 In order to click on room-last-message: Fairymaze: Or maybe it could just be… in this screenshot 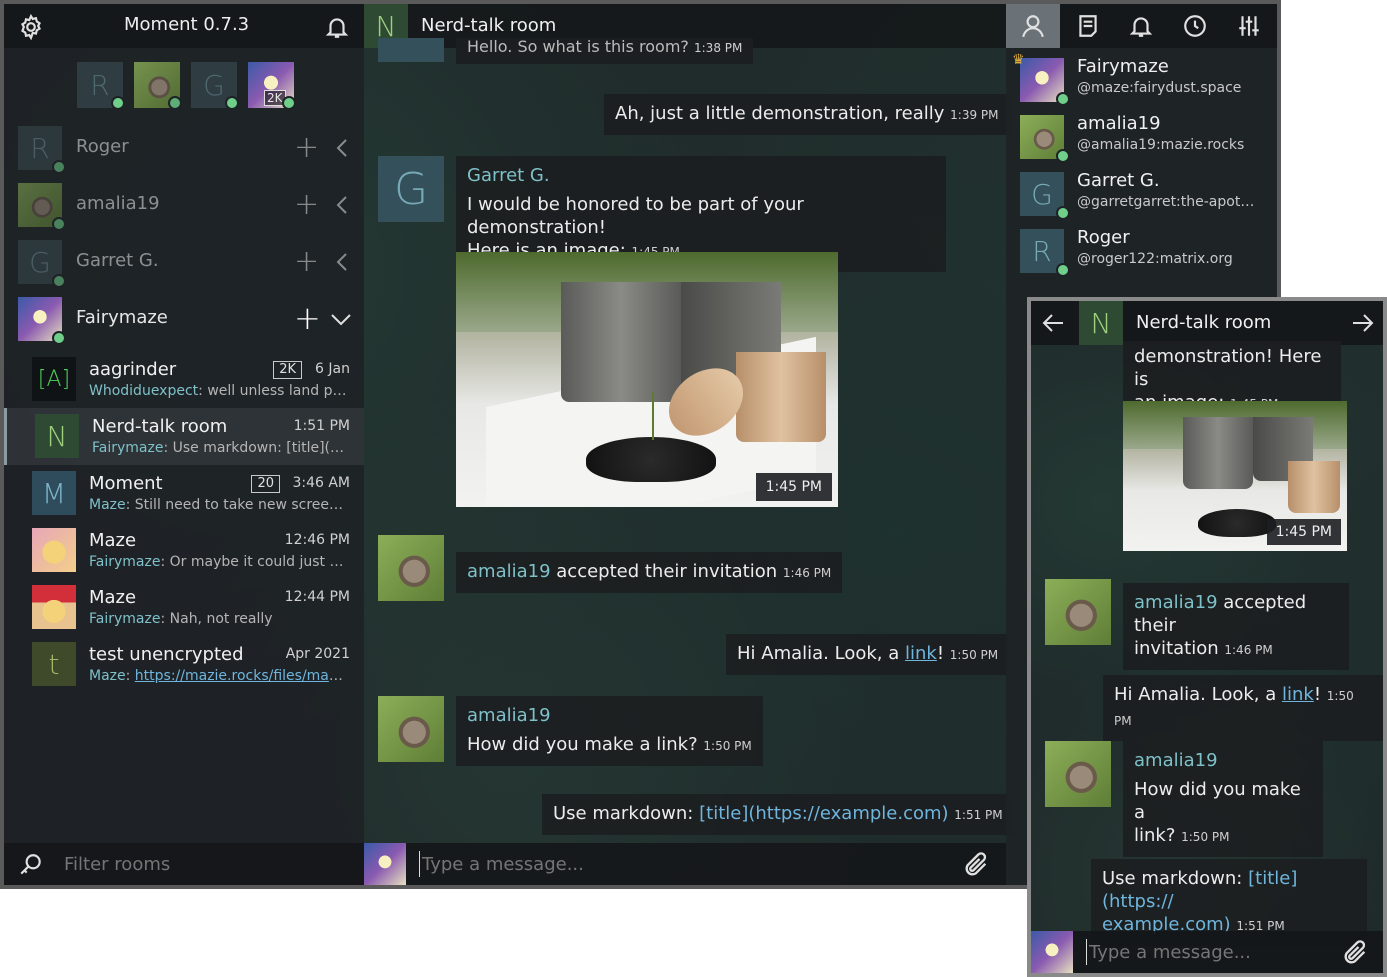, I will do `click(219, 562)`.